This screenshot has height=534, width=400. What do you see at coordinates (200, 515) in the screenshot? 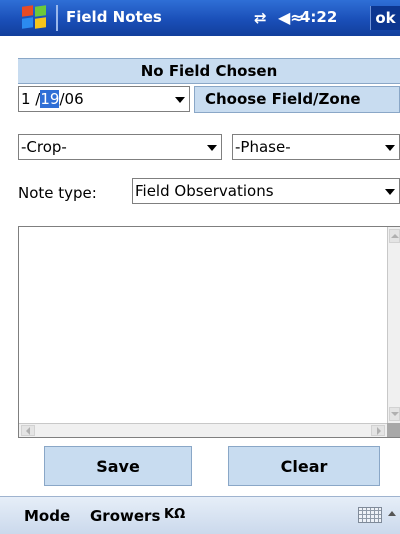
I see `menu-bar: Mode Growers KΩ` at bounding box center [200, 515].